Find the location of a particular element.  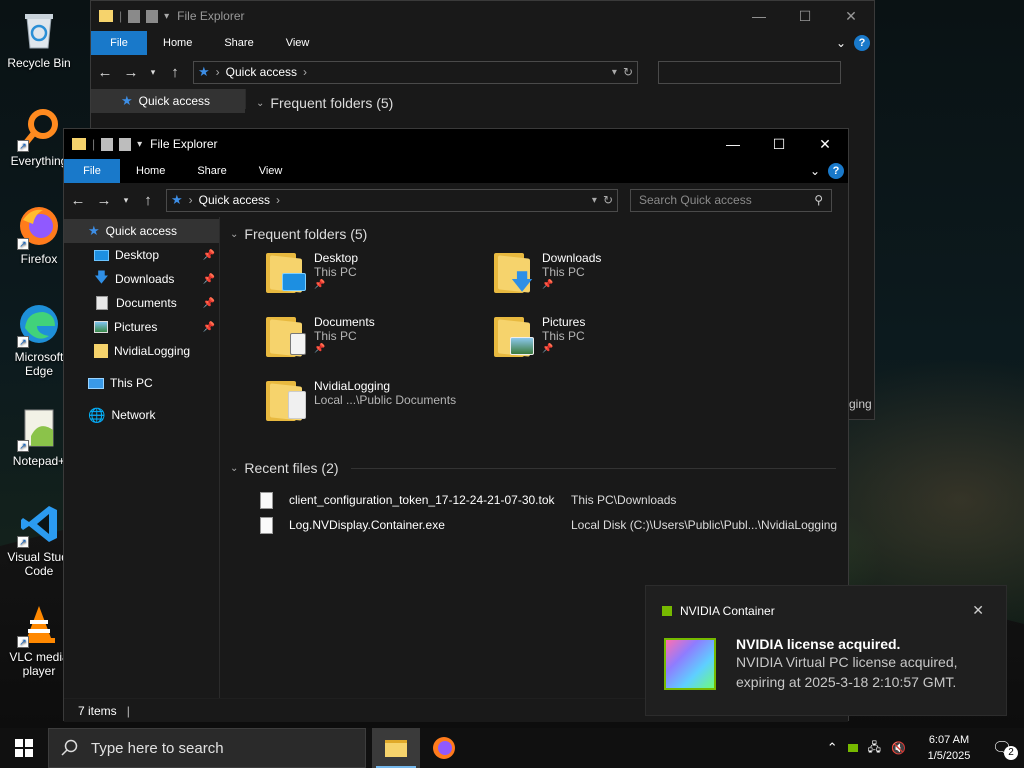

nav-item-downloads: 🡇 Downloads 📌 is located at coordinates (141, 279).